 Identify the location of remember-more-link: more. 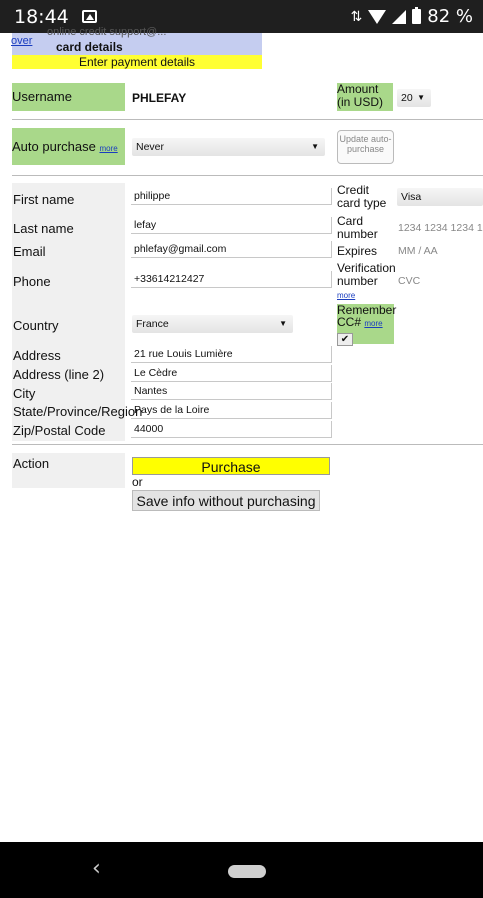
(373, 323).